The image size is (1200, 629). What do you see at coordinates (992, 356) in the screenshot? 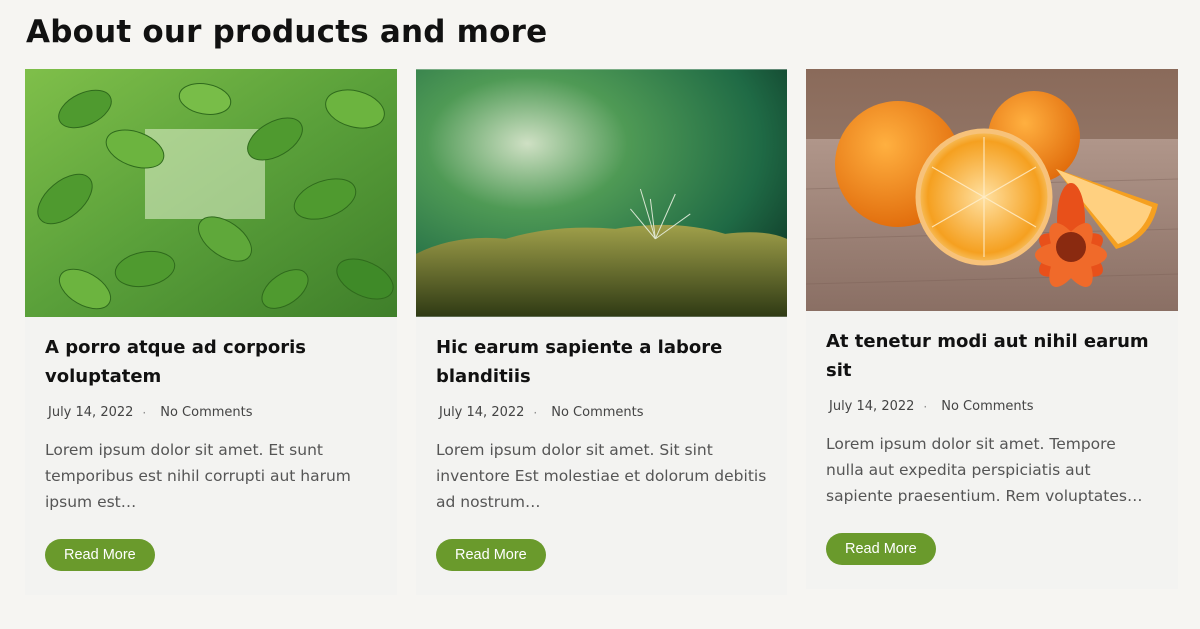
I see `post-title-link: At tenetur modi aut nihil earum sit` at bounding box center [992, 356].